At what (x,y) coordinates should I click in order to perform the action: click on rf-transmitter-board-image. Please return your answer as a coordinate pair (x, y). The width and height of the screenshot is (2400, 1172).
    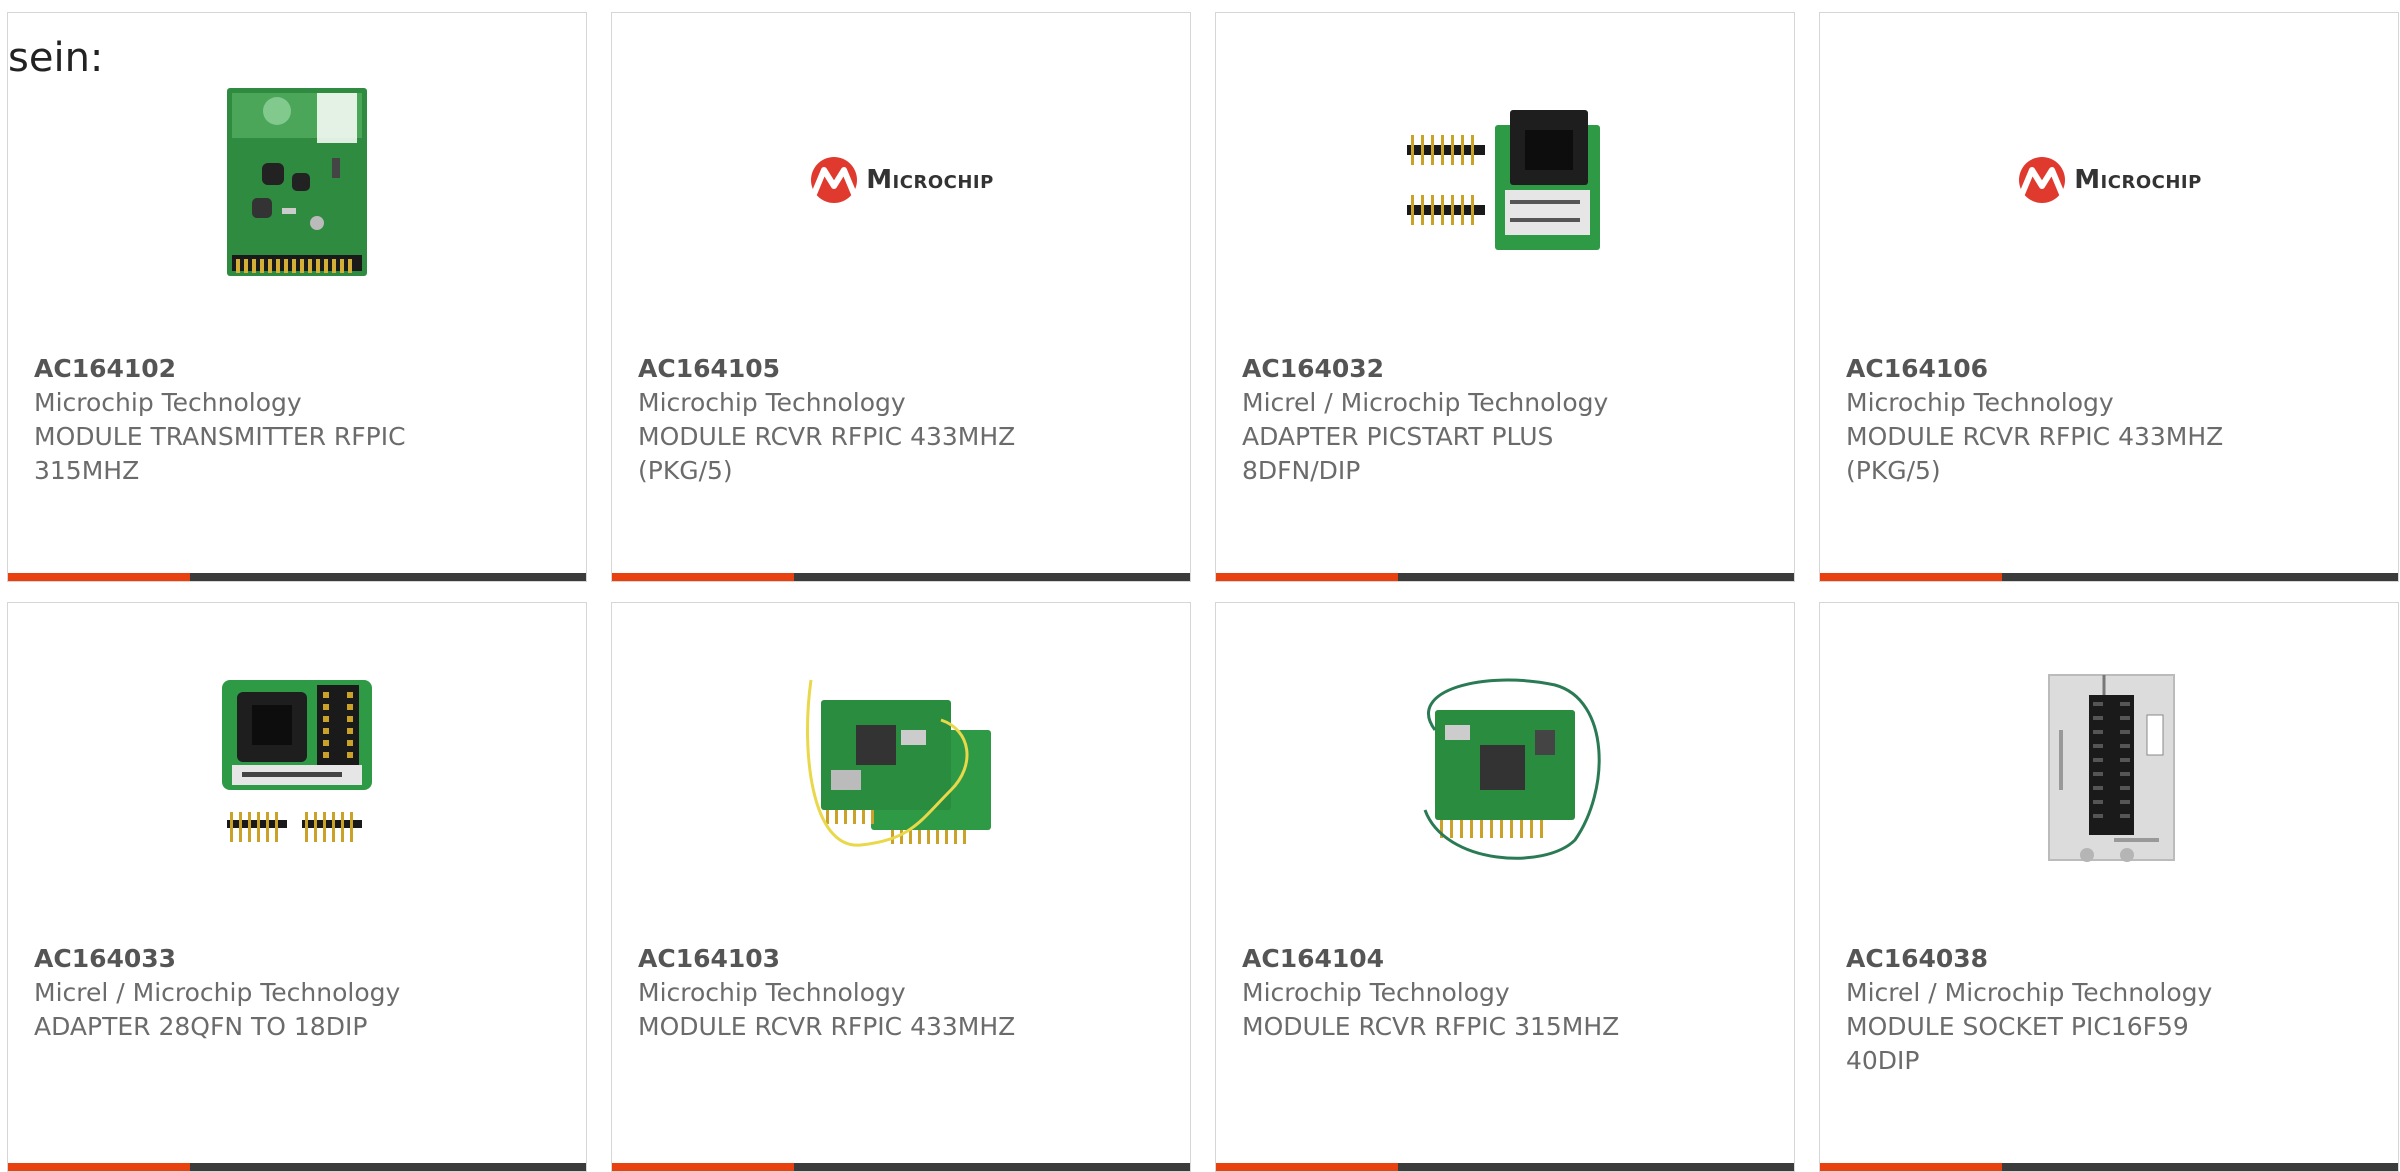
    Looking at the image, I should click on (297, 181).